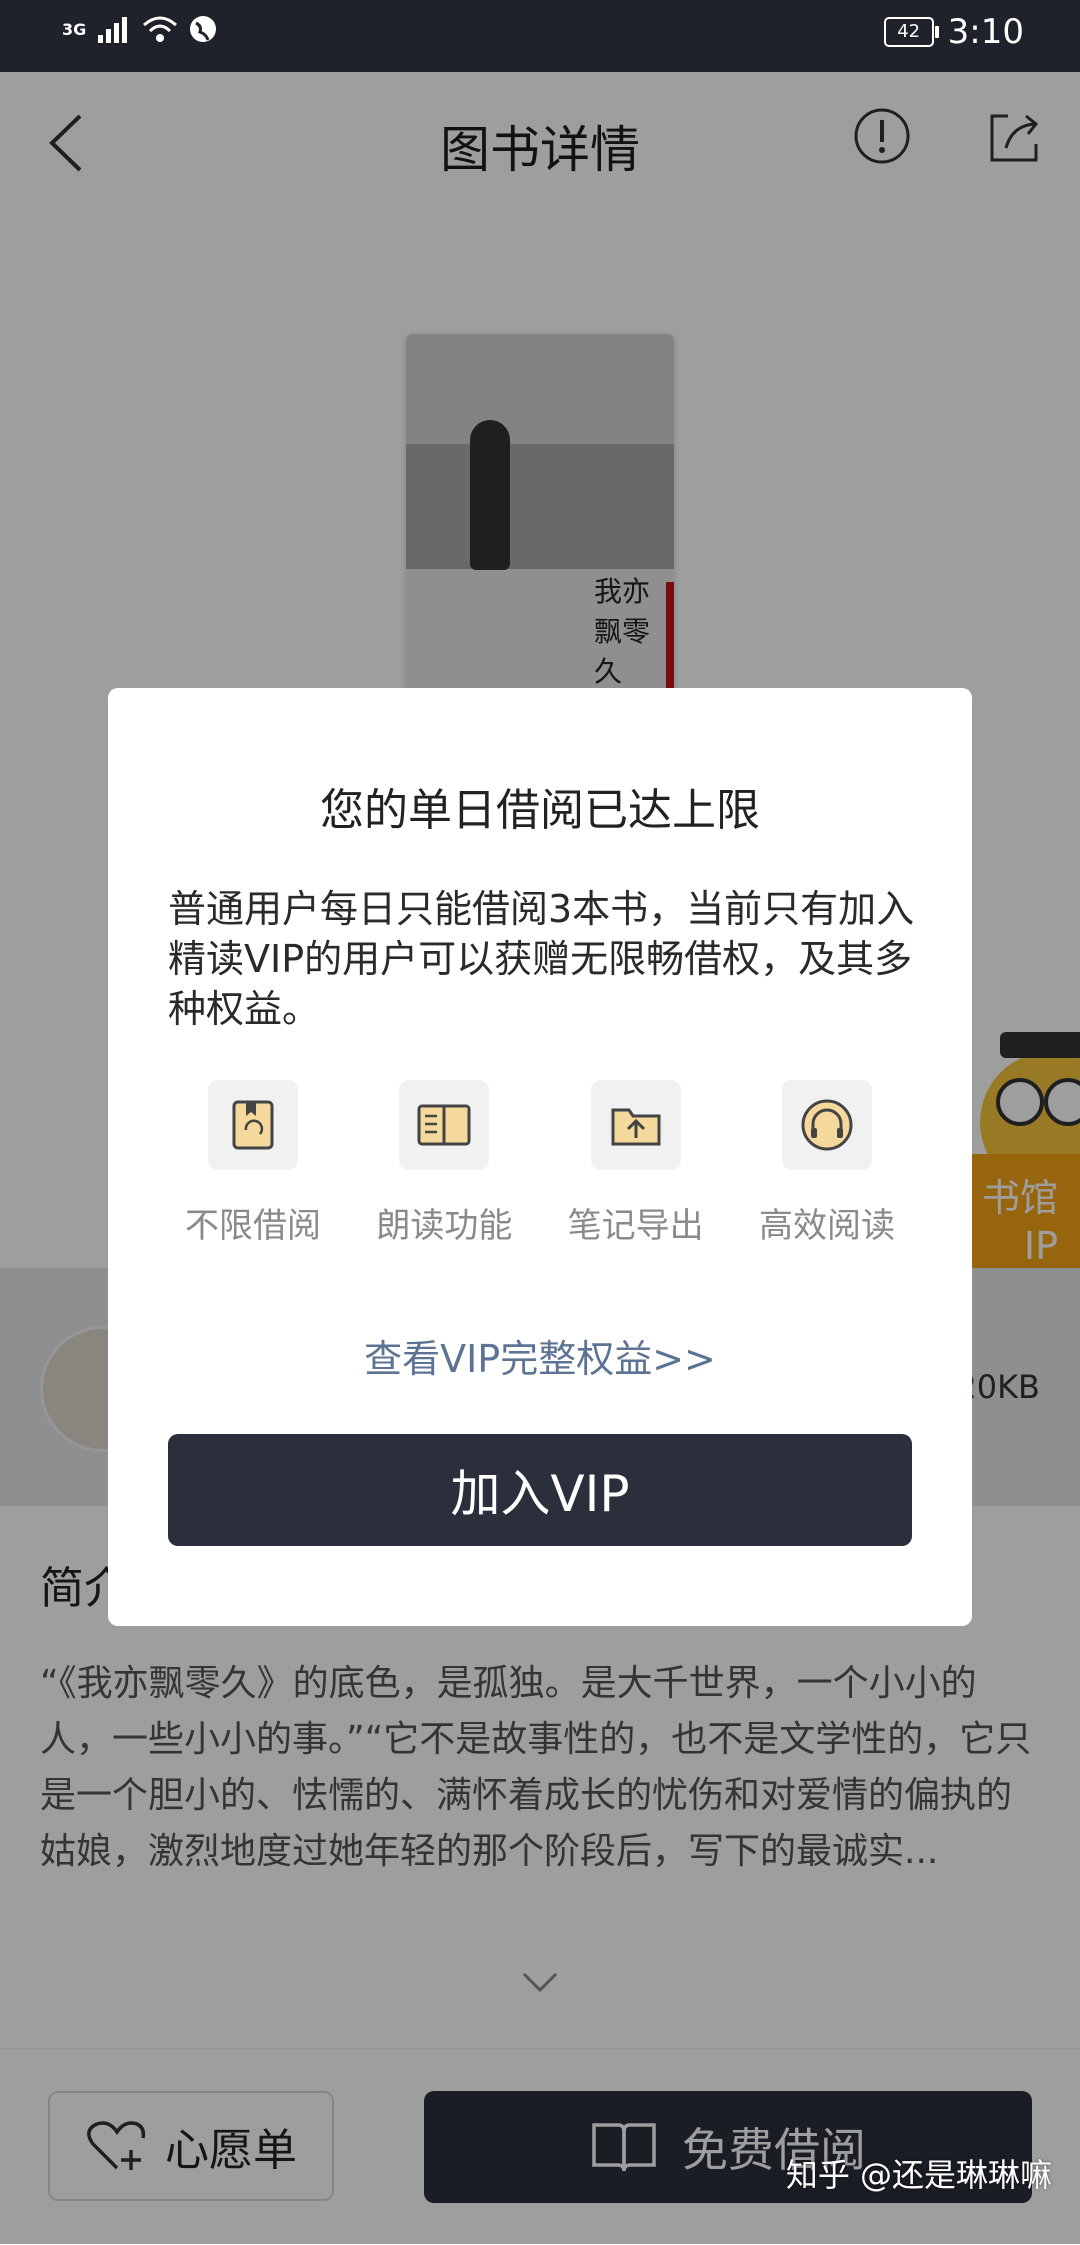 The height and width of the screenshot is (2245, 1080). Describe the element at coordinates (203, 29) in the screenshot. I see `globe-icon` at that location.